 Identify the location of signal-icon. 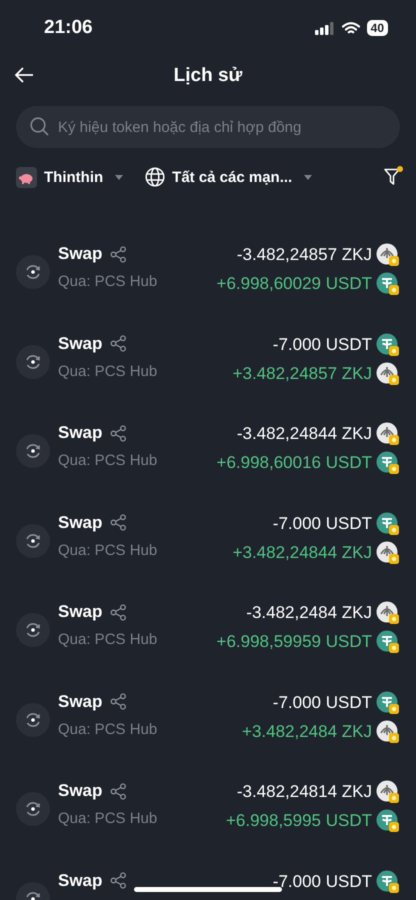
(324, 28).